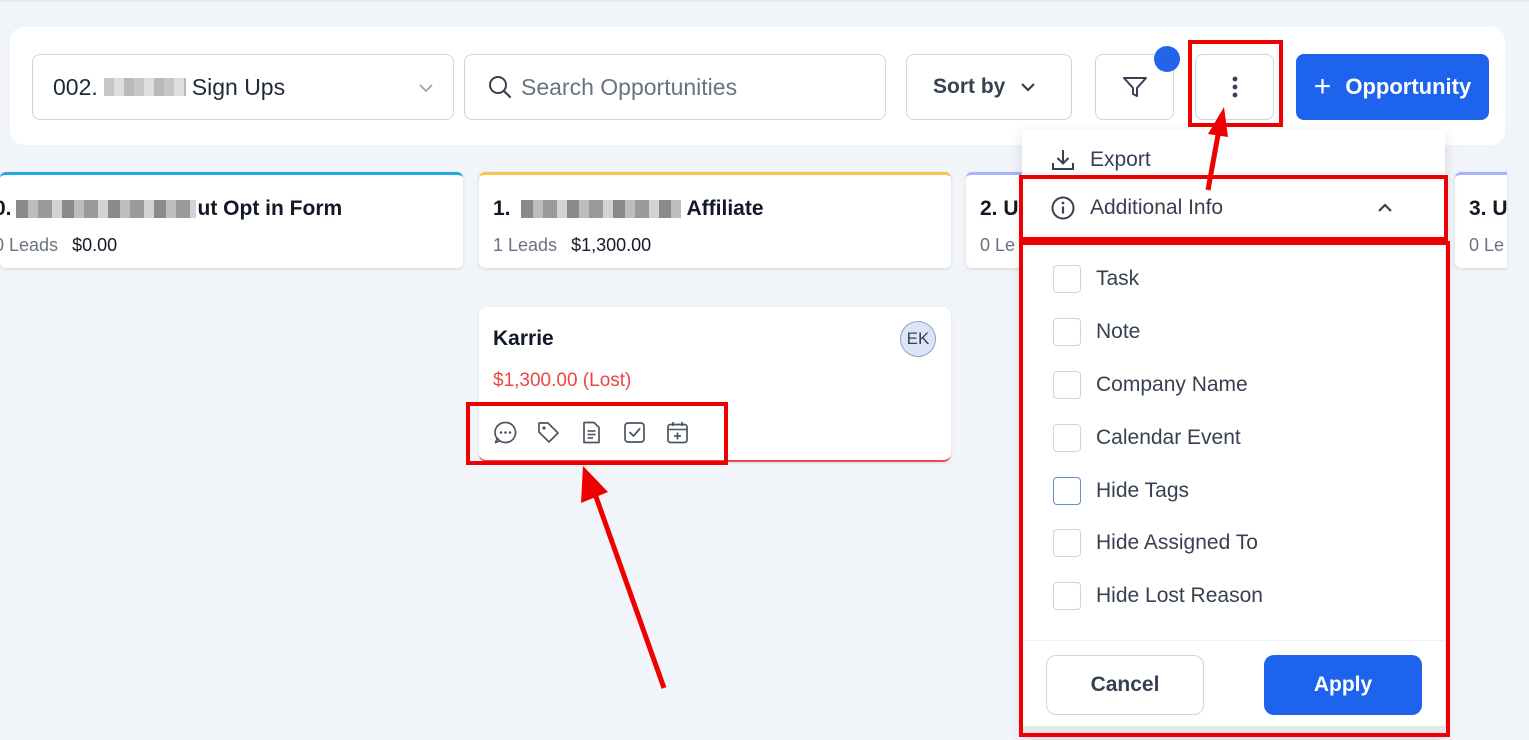 The height and width of the screenshot is (740, 1529). I want to click on option-hide-lost-reason: Hide Lost Reason, so click(1158, 596).